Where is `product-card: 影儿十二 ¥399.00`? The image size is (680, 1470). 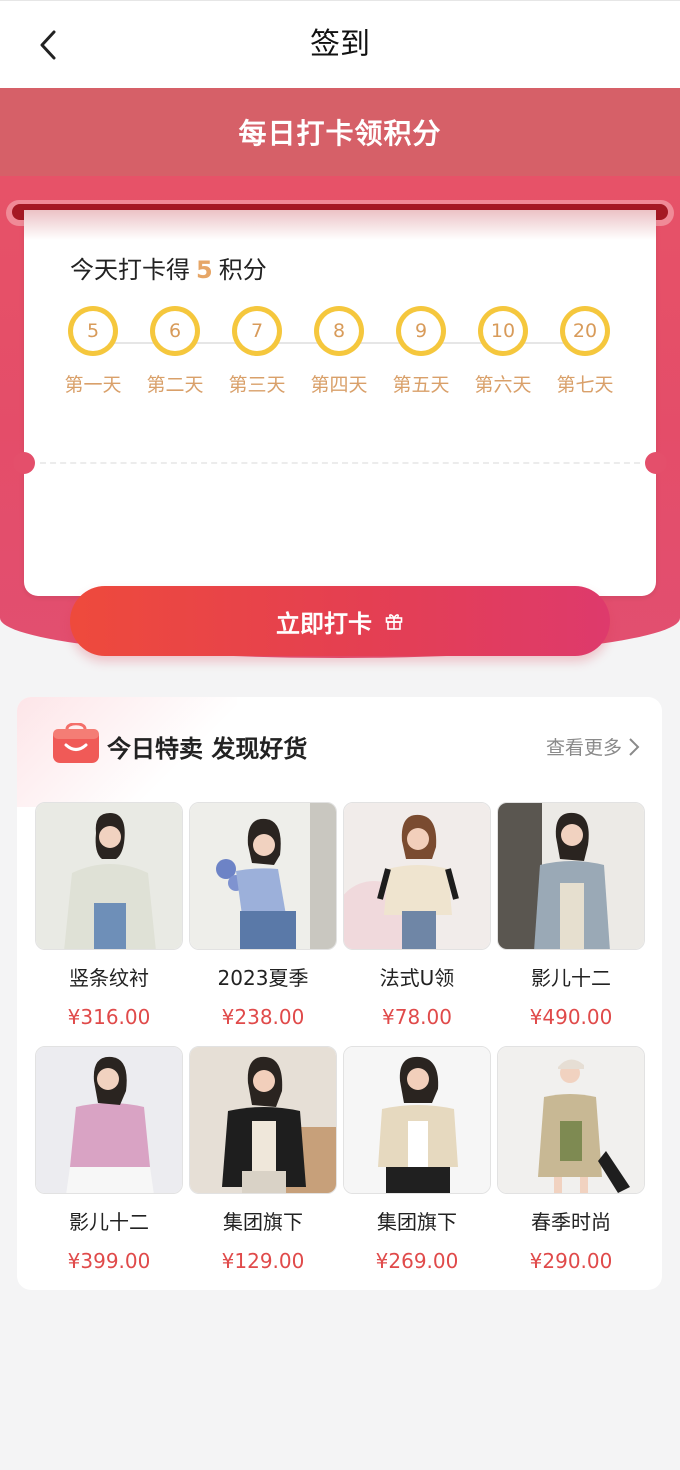 product-card: 影儿十二 ¥399.00 is located at coordinates (109, 1168).